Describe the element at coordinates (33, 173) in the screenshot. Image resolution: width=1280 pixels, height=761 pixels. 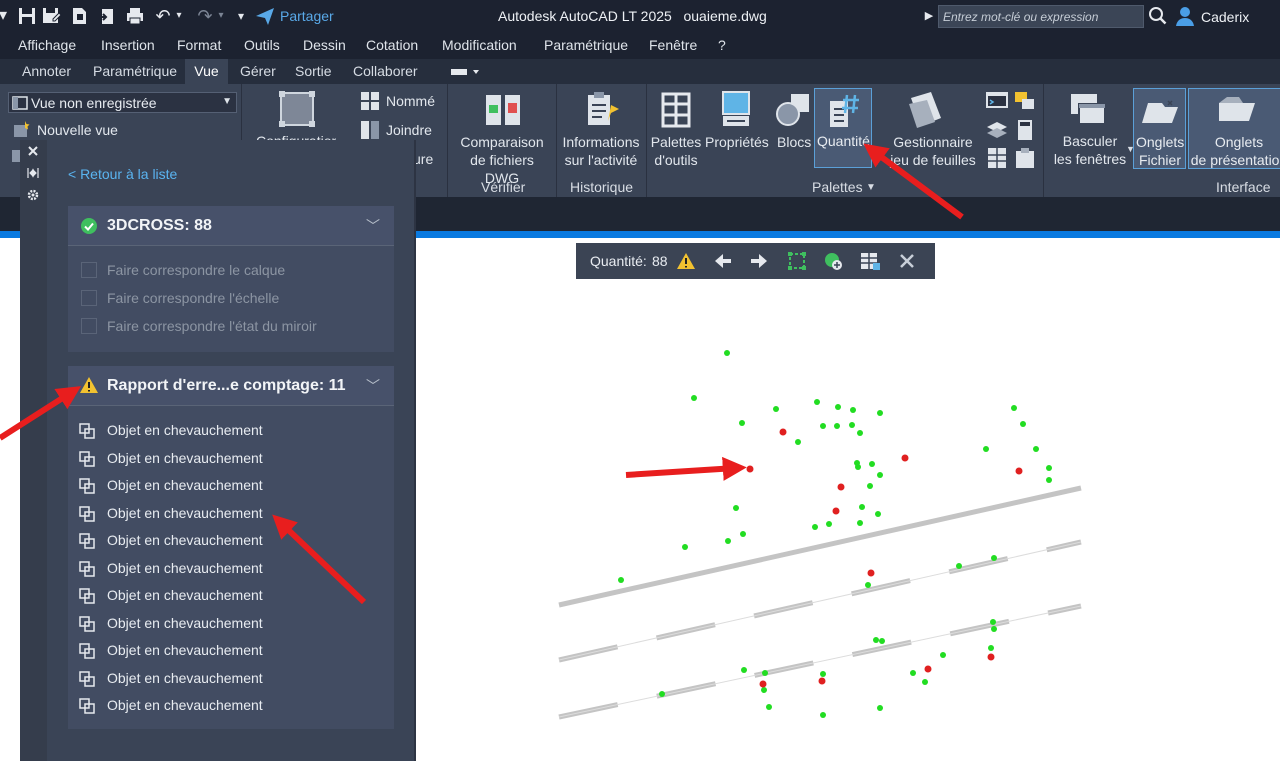
I see `auto-hide-icon` at that location.